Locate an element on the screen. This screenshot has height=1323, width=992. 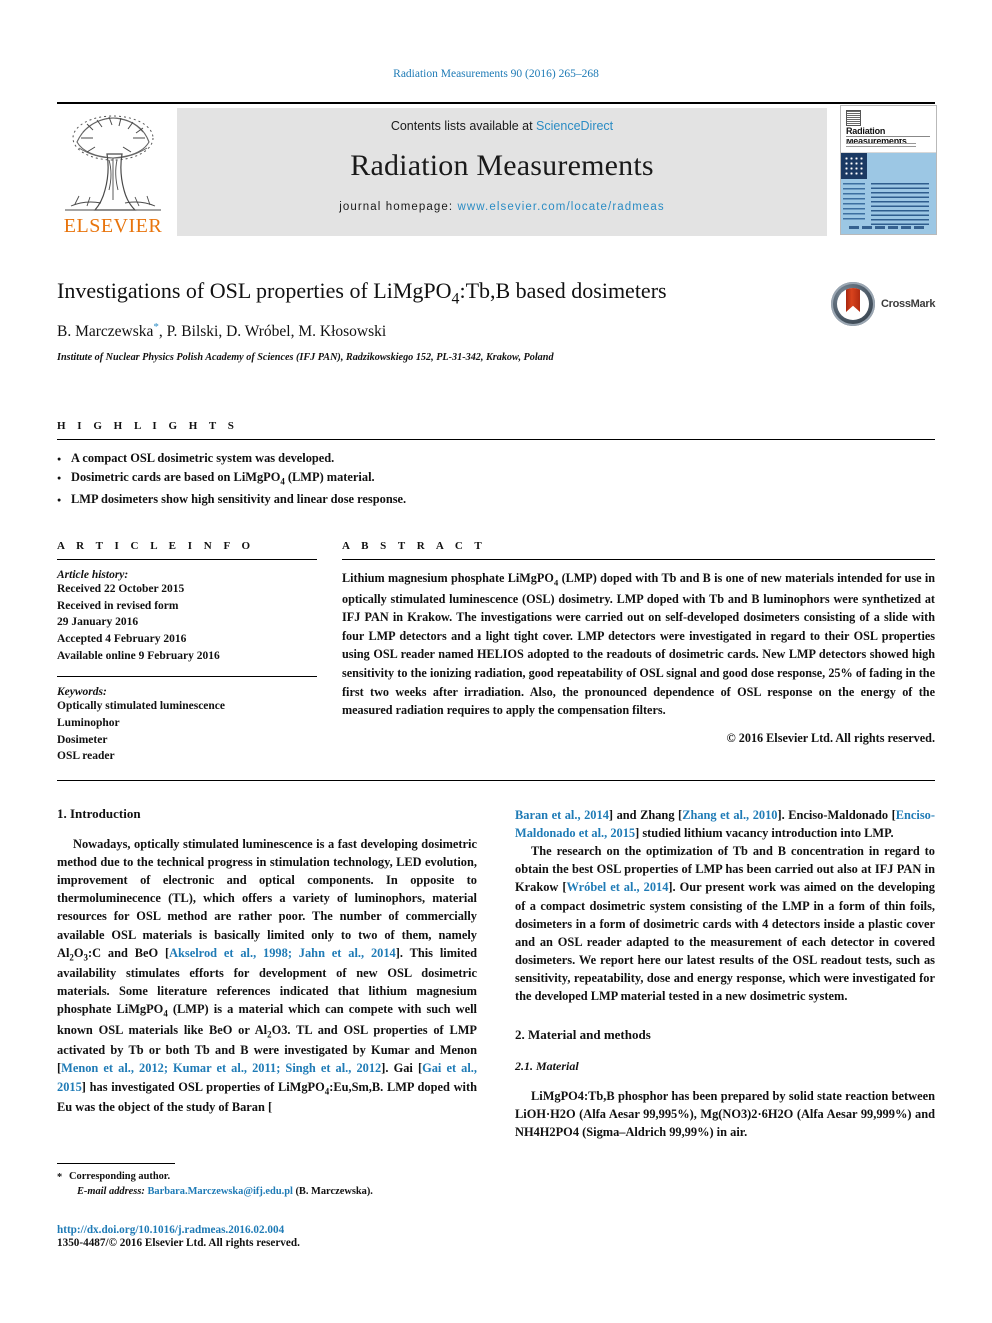
article-info-heading: A R T I C L E I N F O is located at coordinates (156, 546).